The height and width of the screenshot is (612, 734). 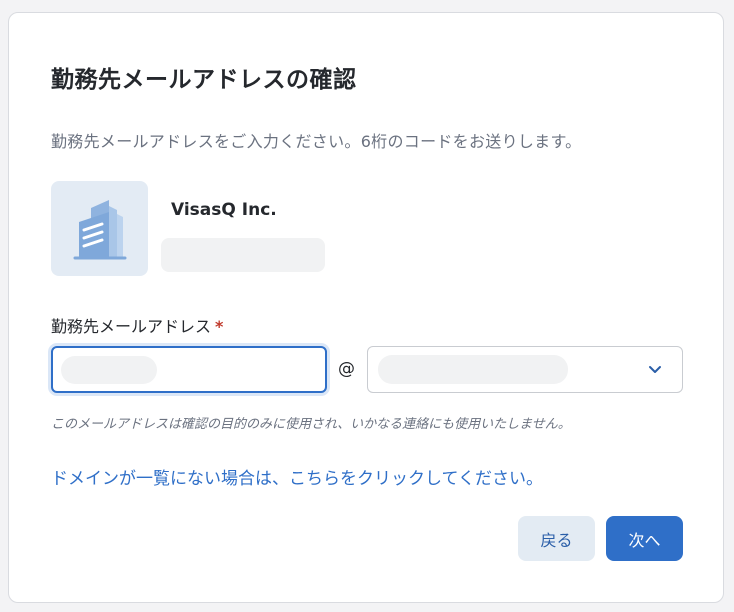 What do you see at coordinates (655, 369) in the screenshot?
I see `chevron-down-icon` at bounding box center [655, 369].